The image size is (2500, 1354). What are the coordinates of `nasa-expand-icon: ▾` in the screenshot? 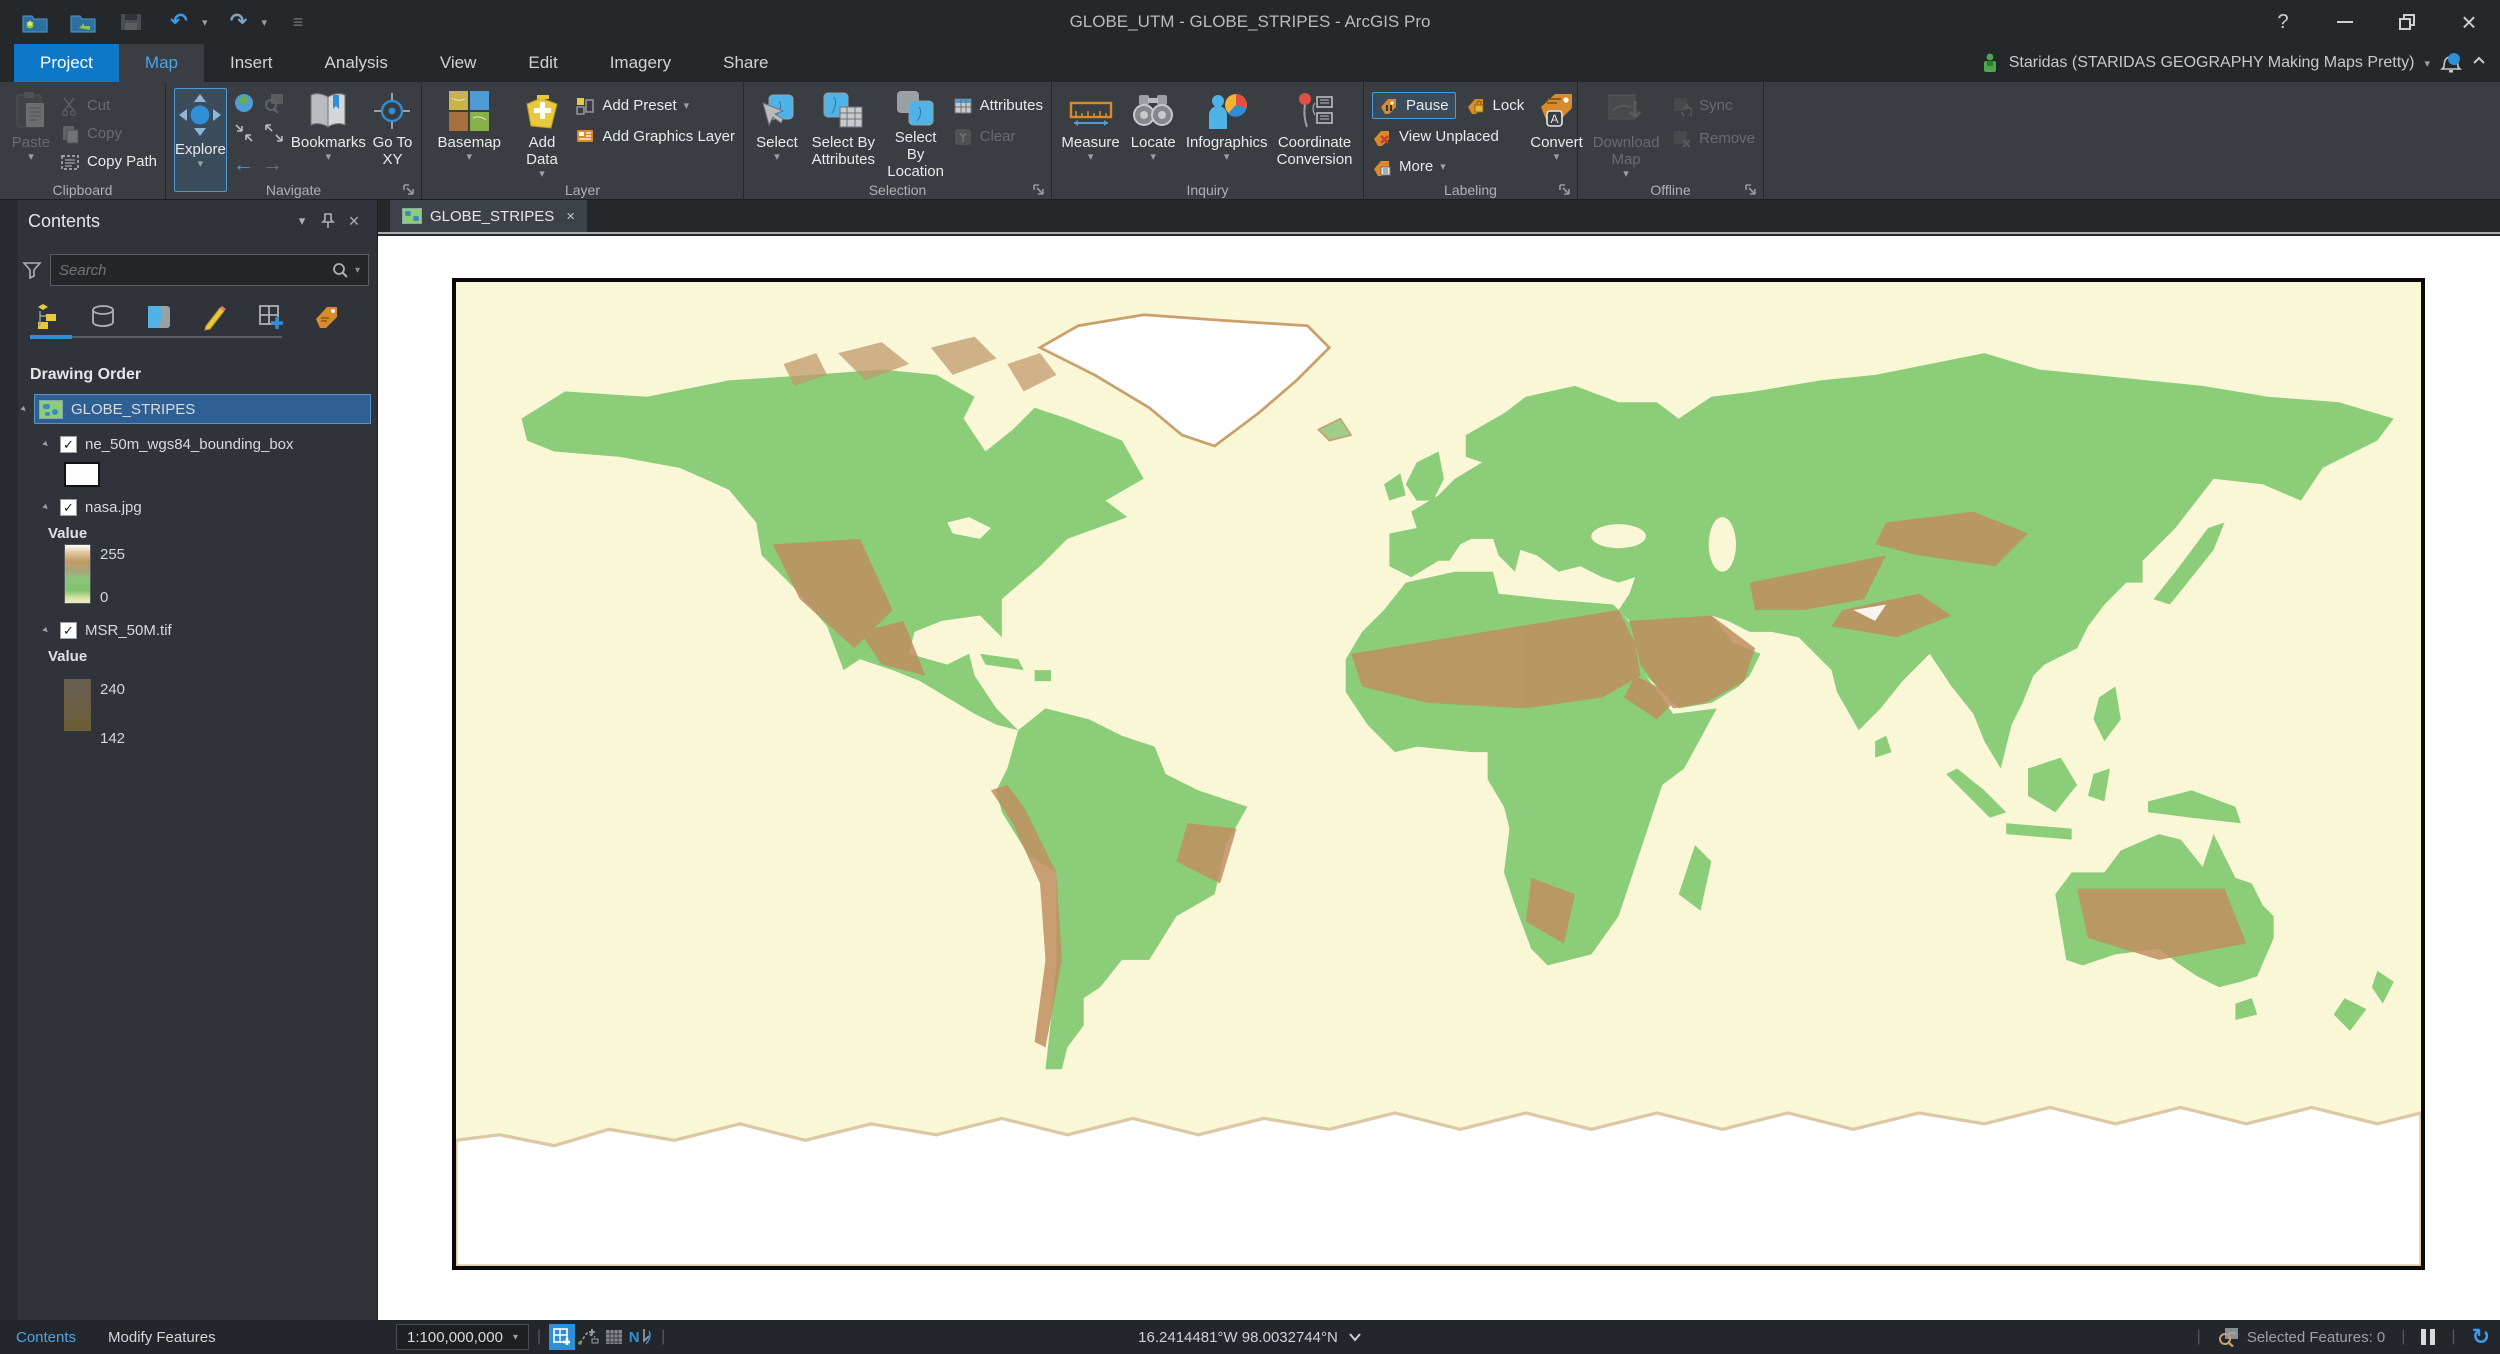 It's located at (46, 507).